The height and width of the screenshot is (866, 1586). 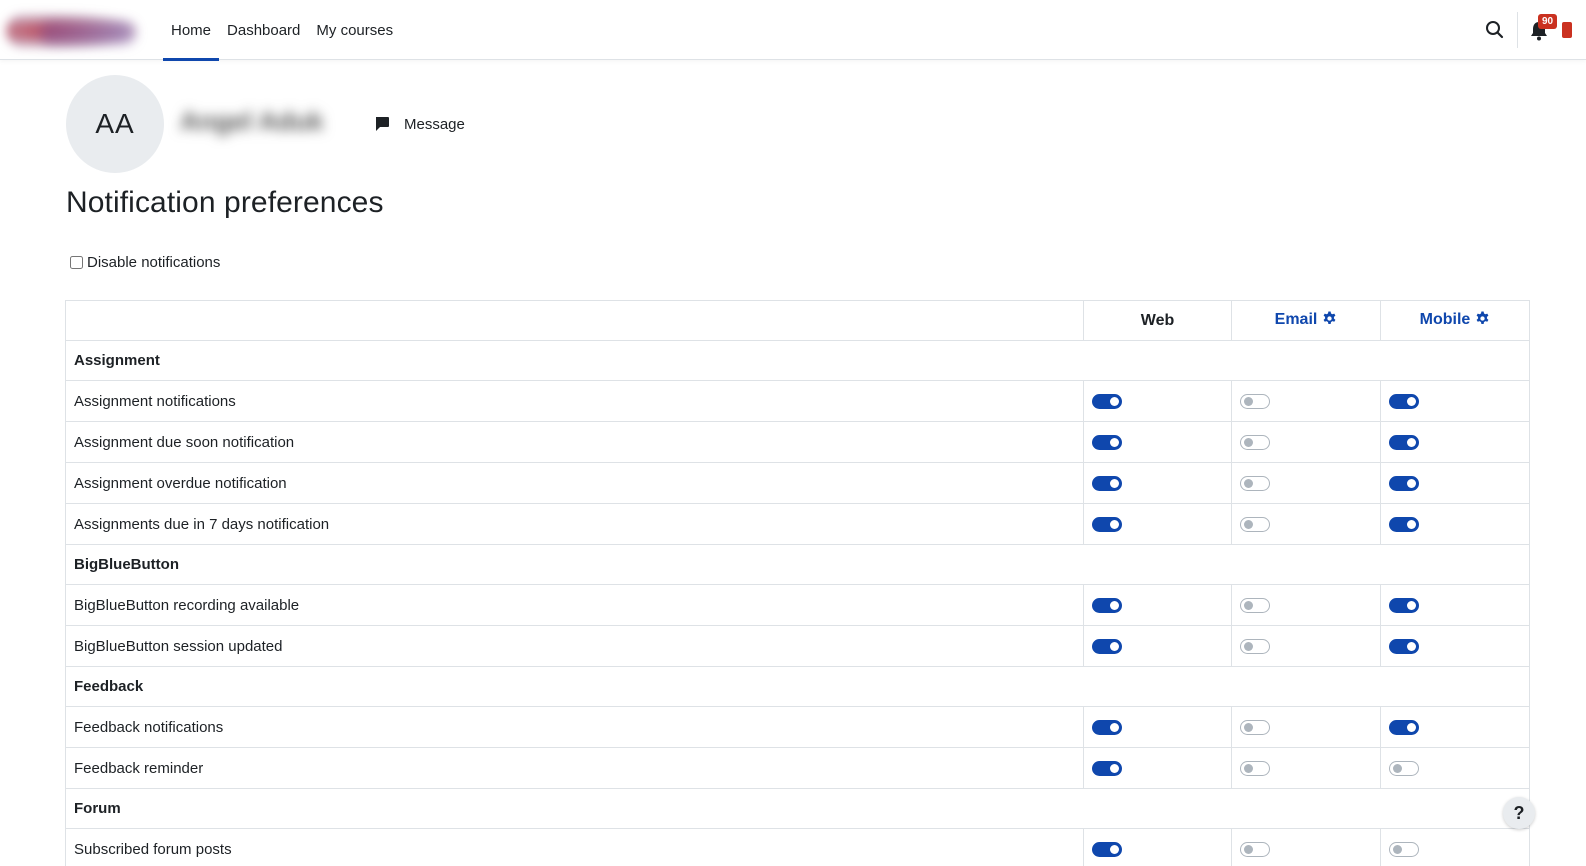 I want to click on nav-item-dashboard: Dashboard, so click(x=263, y=30).